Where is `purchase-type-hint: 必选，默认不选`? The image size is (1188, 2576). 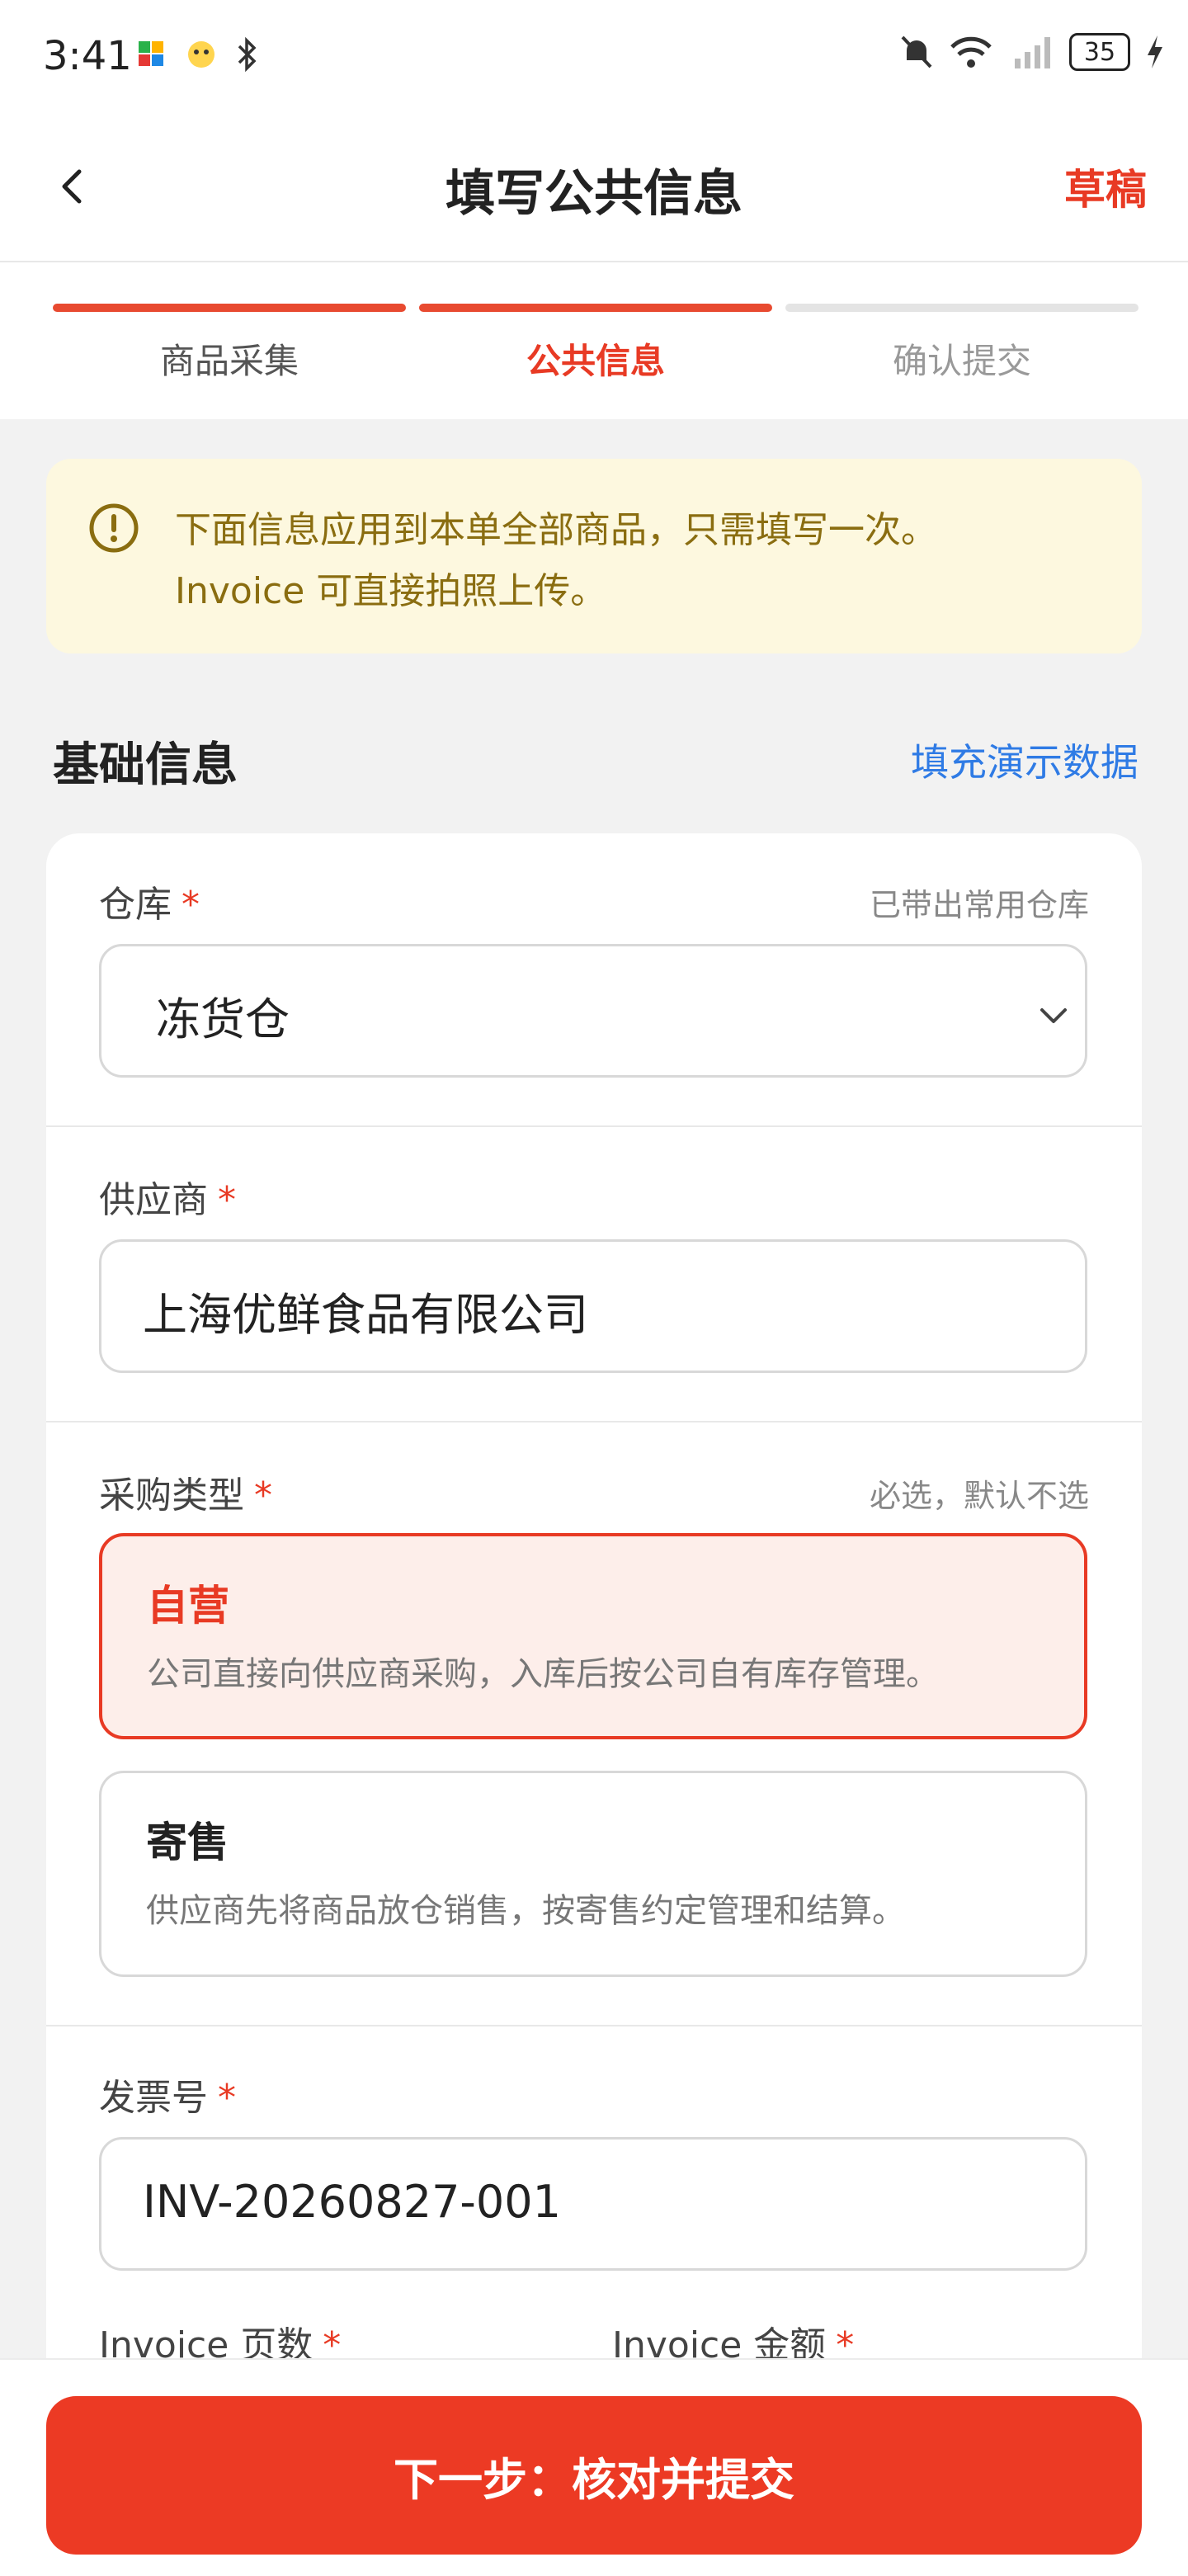
purchase-type-hint: 必选，默认不选 is located at coordinates (979, 1496).